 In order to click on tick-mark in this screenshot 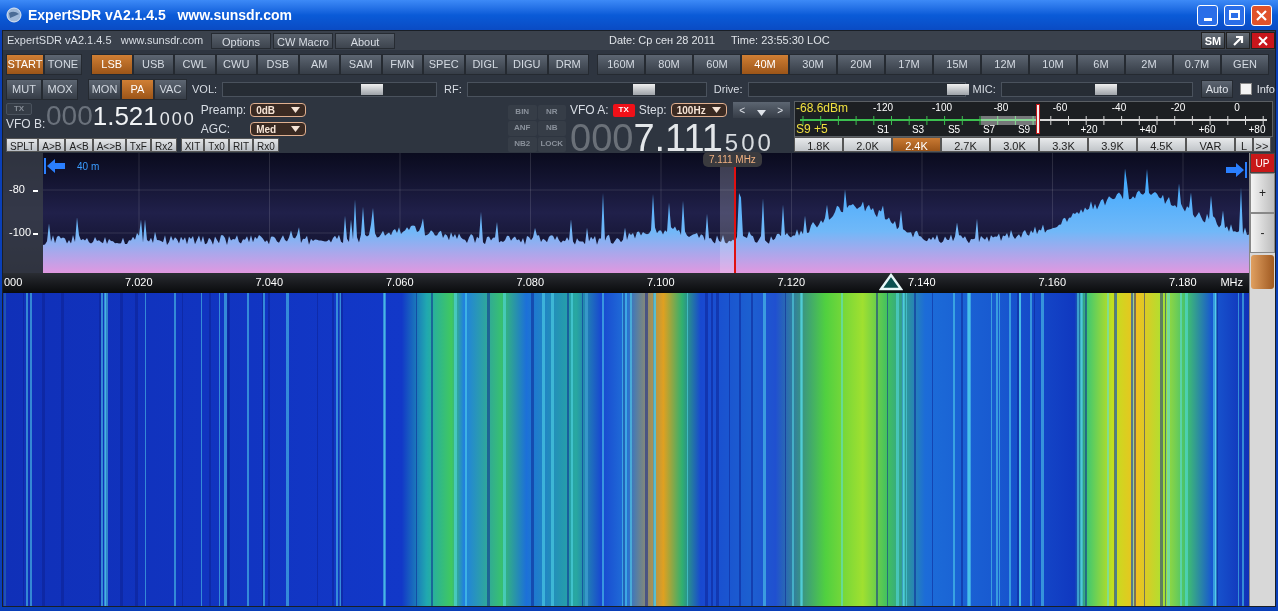, I will do `click(35, 234)`.